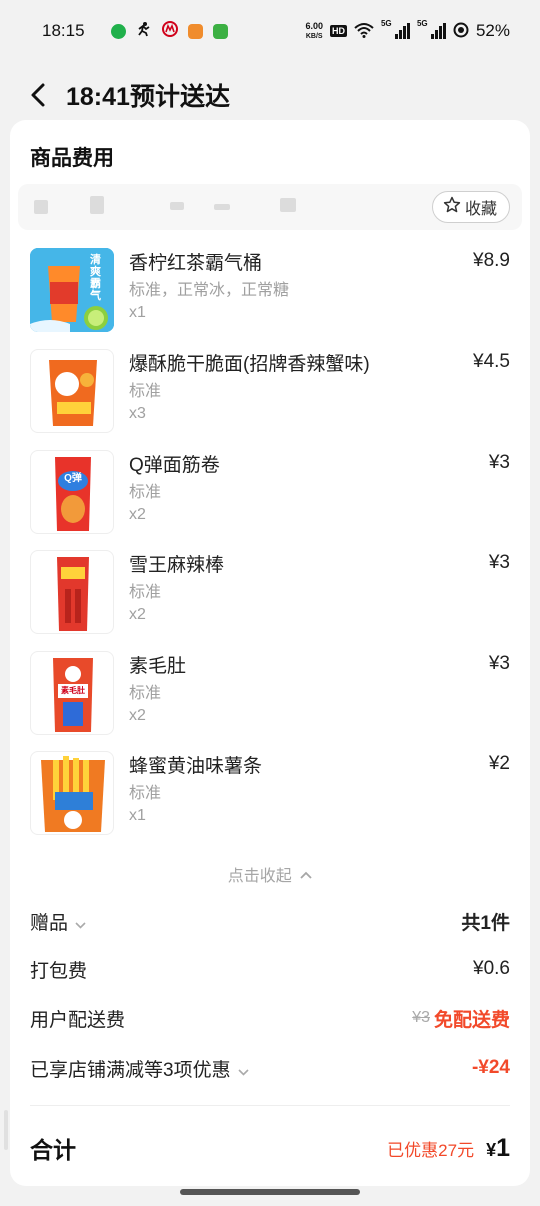 The height and width of the screenshot is (1206, 540). What do you see at coordinates (209, 290) in the screenshot?
I see `product-spec: 标准，正常冰，正常糖` at bounding box center [209, 290].